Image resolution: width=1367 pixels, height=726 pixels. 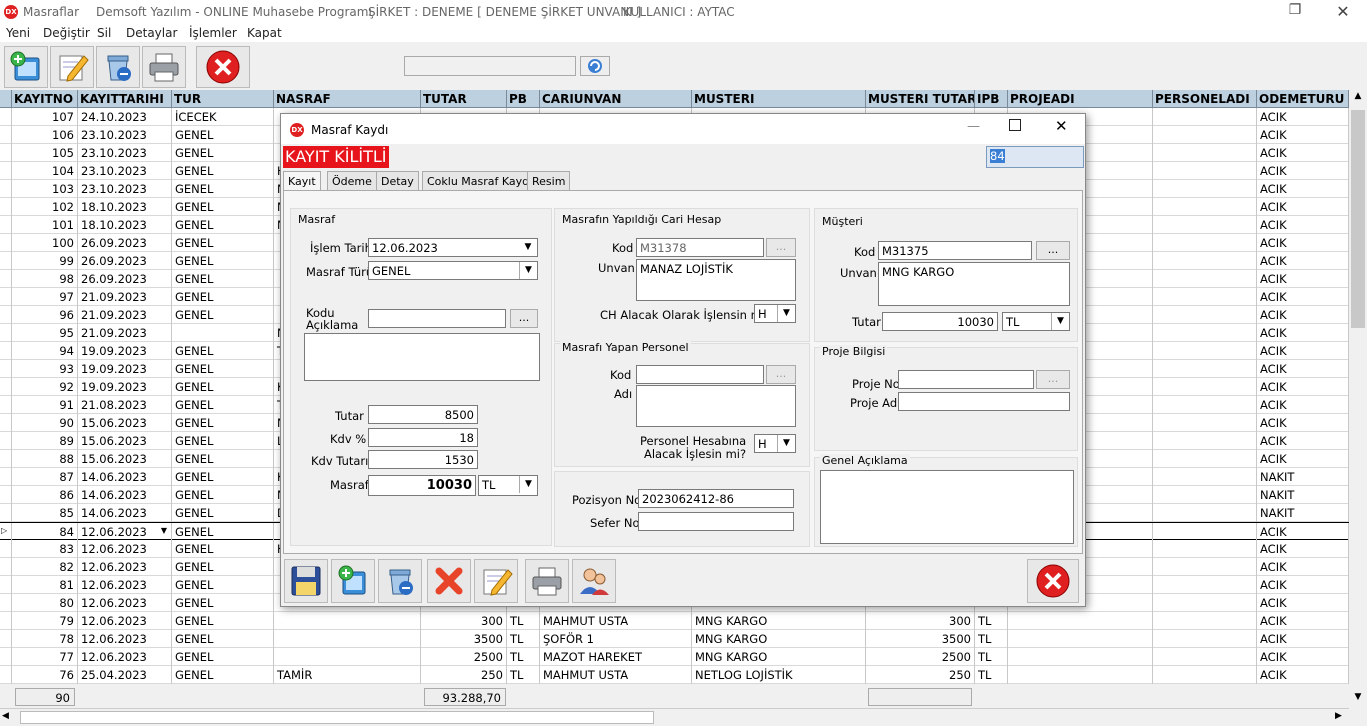 I want to click on menu-sil: Sil, so click(x=104, y=33).